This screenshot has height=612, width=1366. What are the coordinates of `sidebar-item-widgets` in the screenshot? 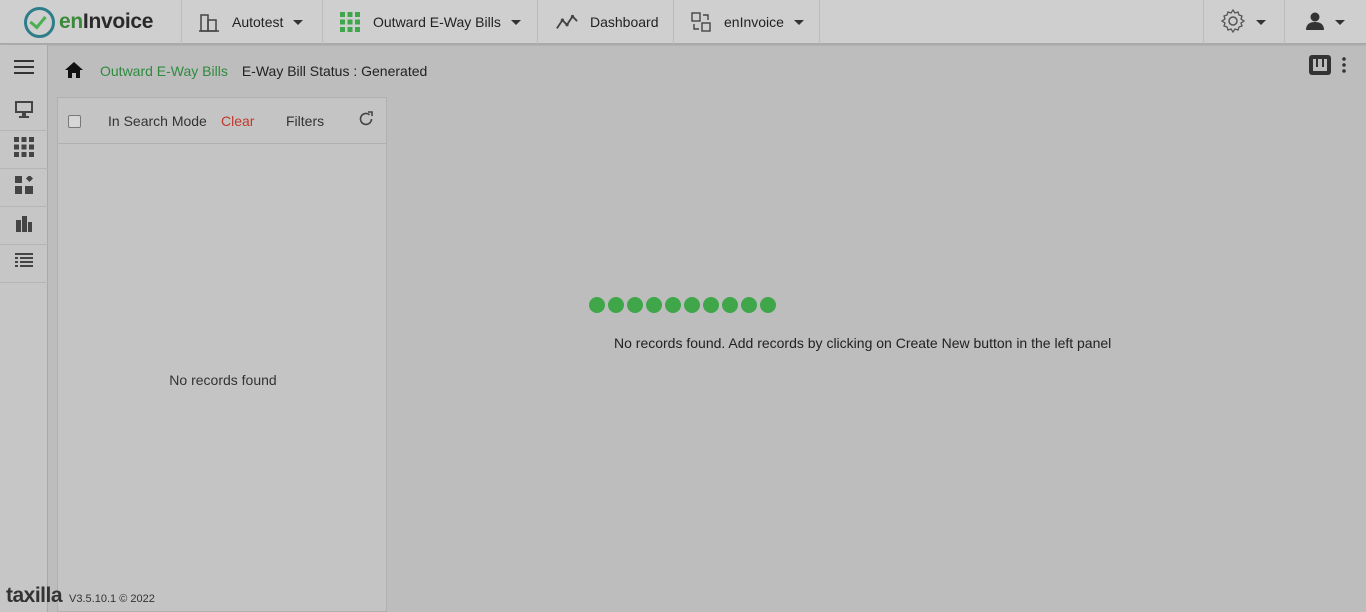 It's located at (24, 188).